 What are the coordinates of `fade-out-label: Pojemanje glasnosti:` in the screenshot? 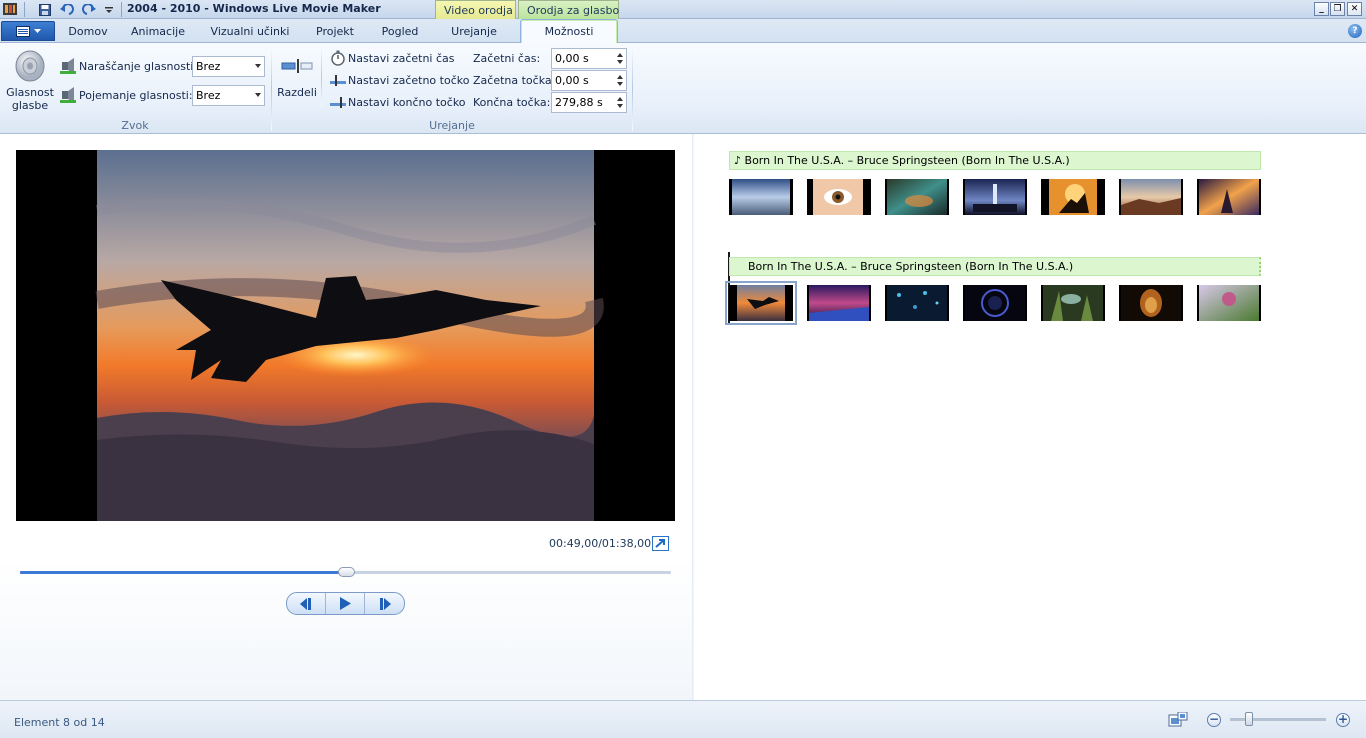 It's located at (136, 95).